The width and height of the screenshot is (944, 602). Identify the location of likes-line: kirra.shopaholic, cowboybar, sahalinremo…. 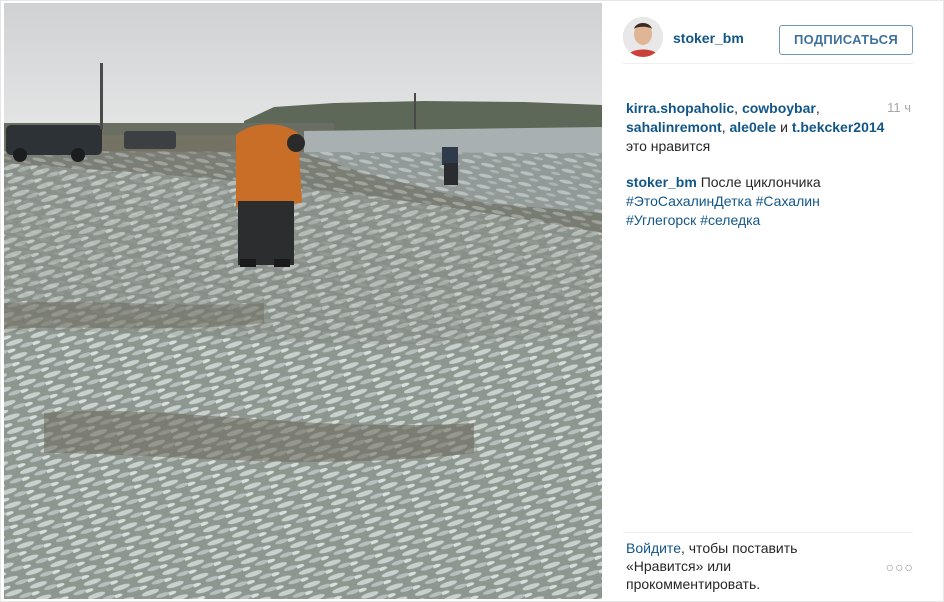
(755, 127).